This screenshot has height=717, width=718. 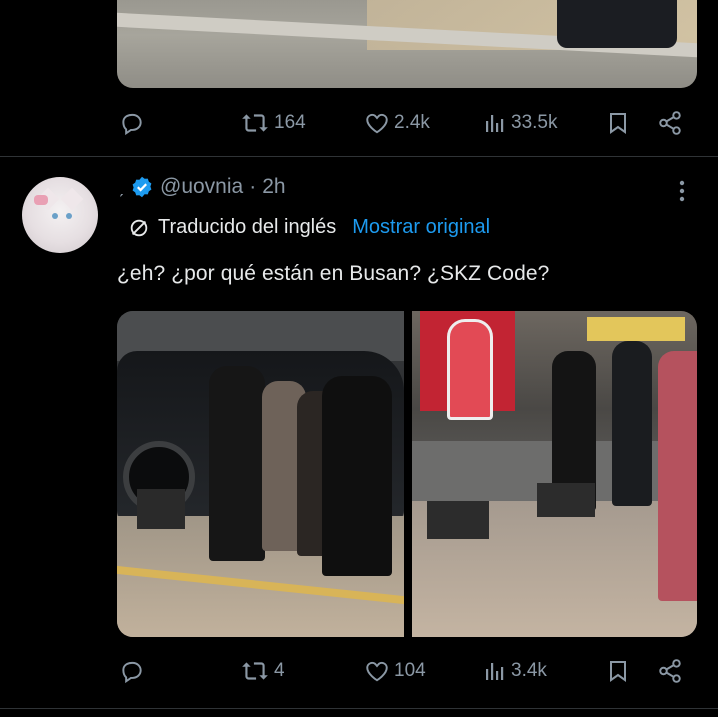 I want to click on avatar-bow, so click(x=41, y=200).